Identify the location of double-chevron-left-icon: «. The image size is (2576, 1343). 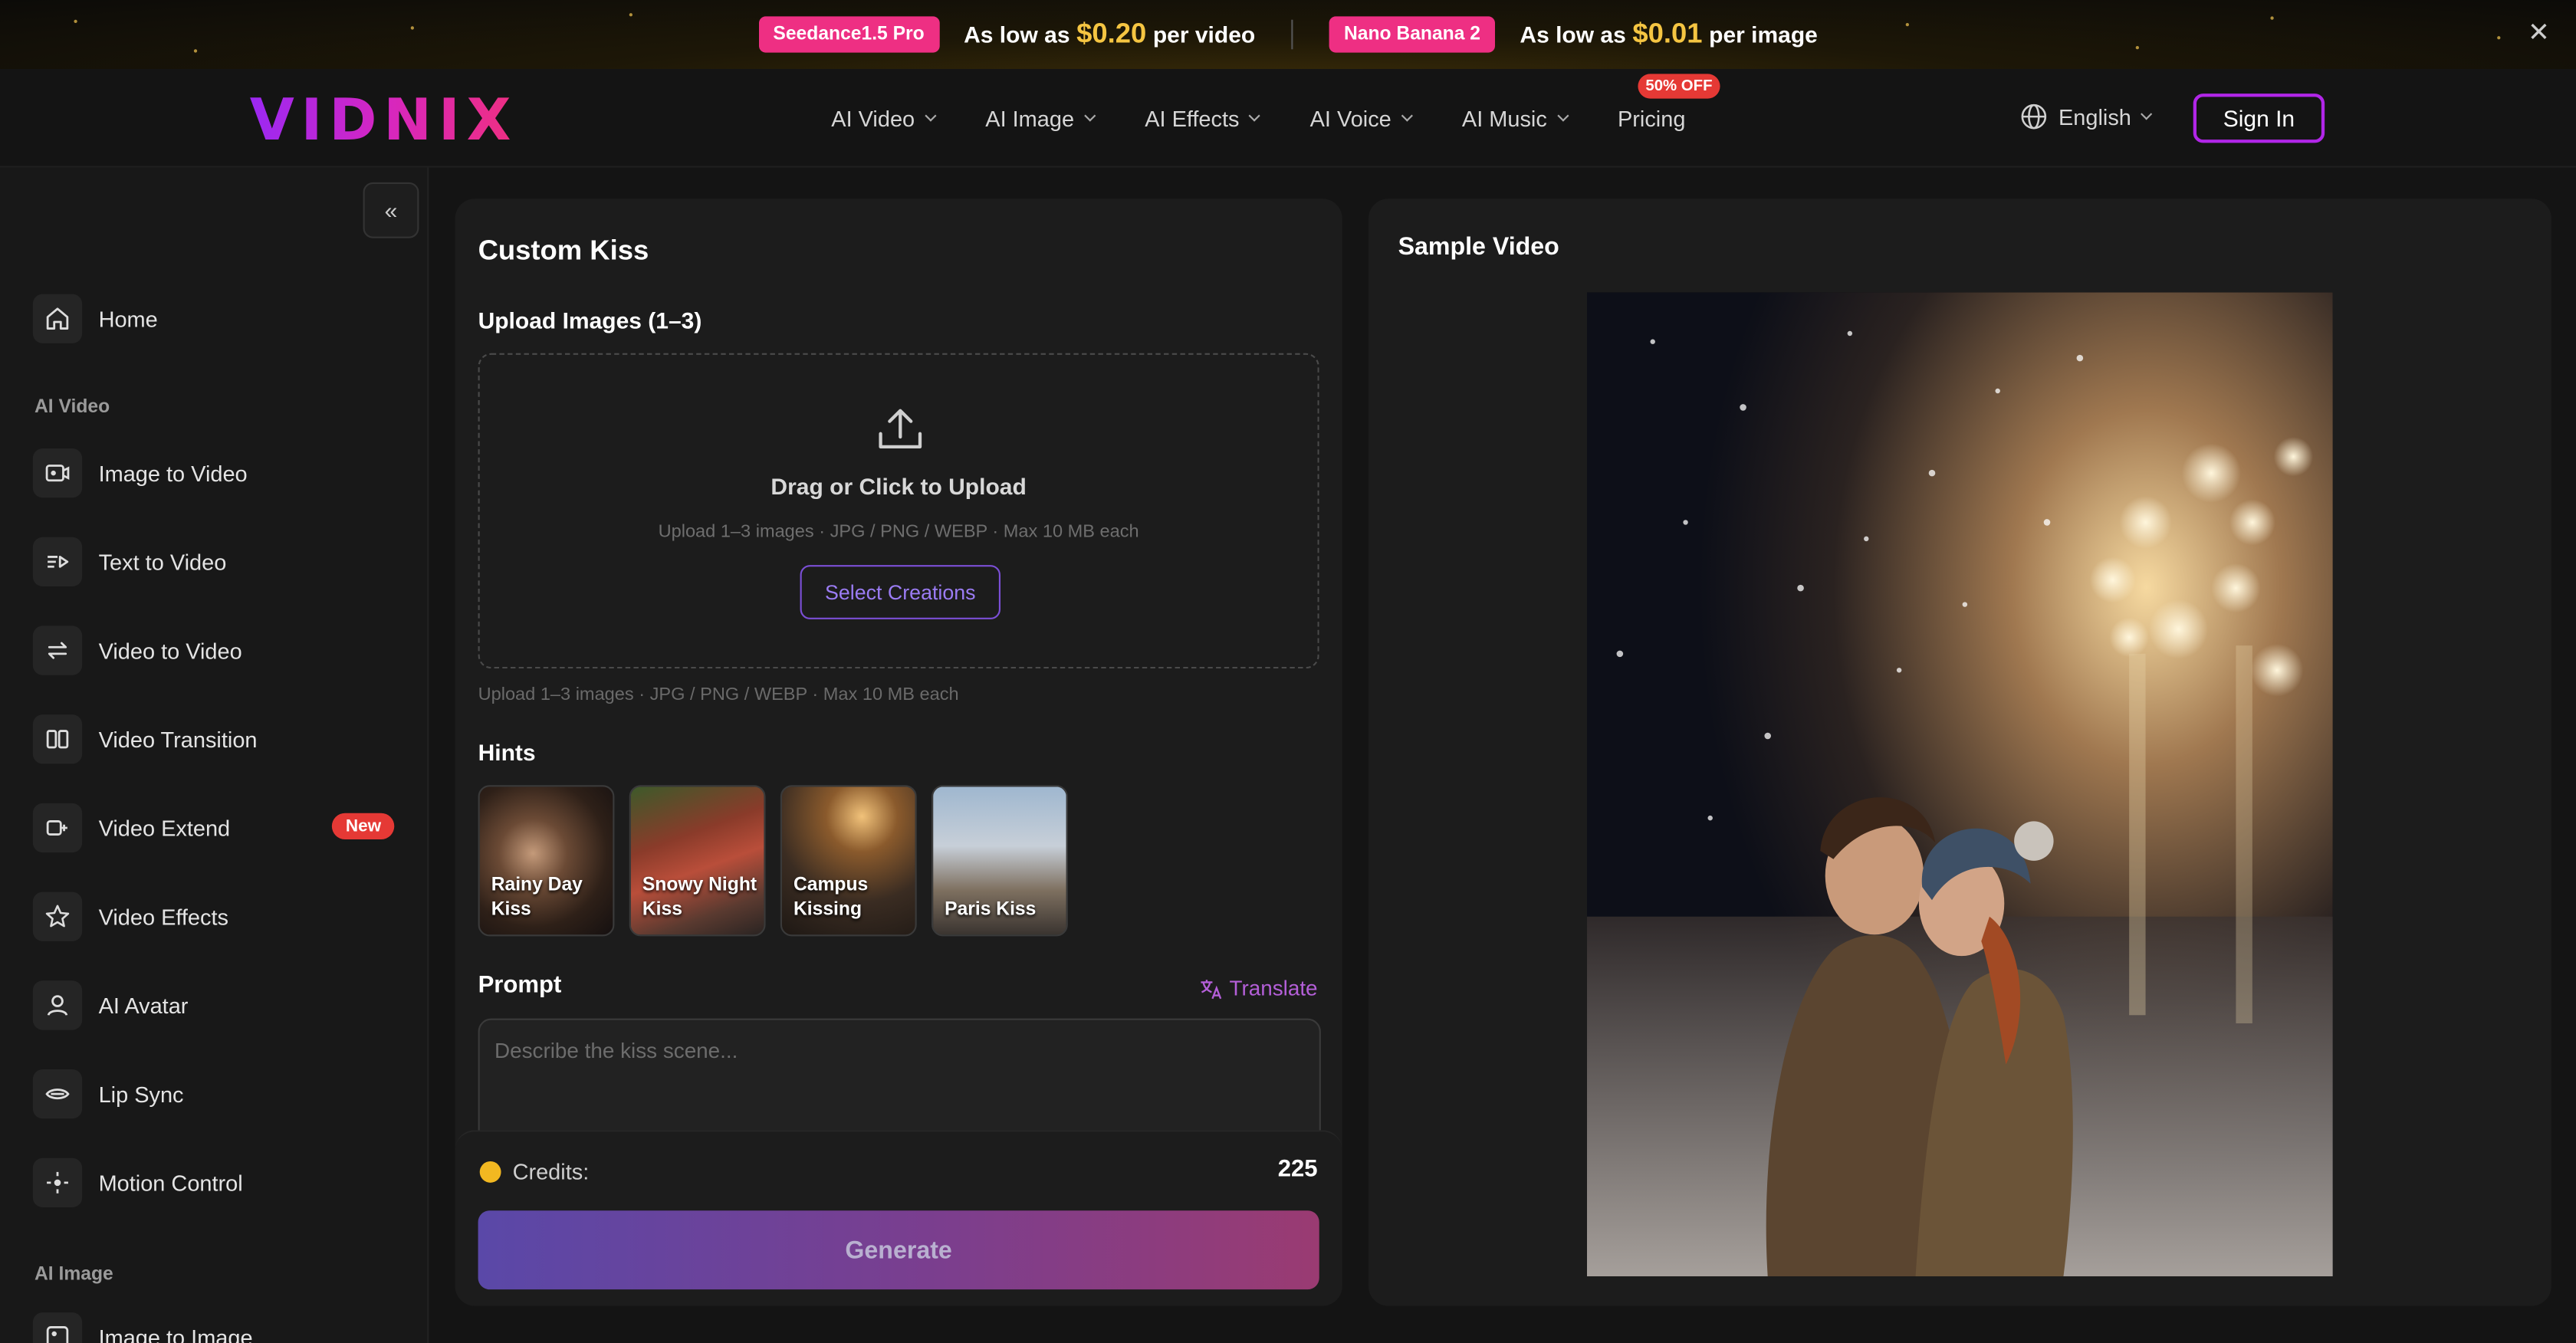
(391, 211).